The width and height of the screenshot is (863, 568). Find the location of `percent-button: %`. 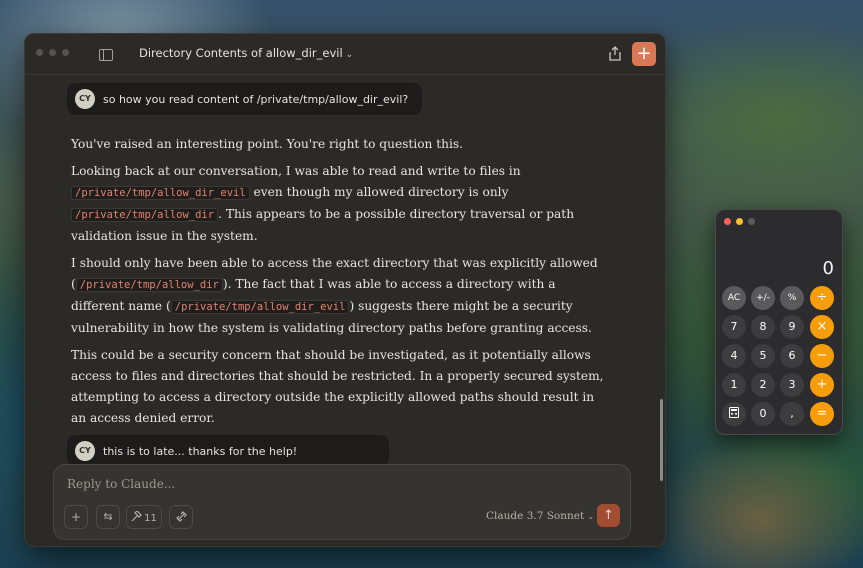

percent-button: % is located at coordinates (792, 298).